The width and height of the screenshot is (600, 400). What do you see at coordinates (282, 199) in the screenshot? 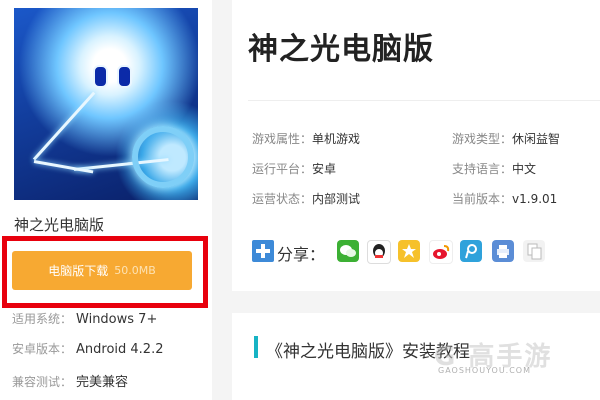
I see `attr-label: 运营状态：` at bounding box center [282, 199].